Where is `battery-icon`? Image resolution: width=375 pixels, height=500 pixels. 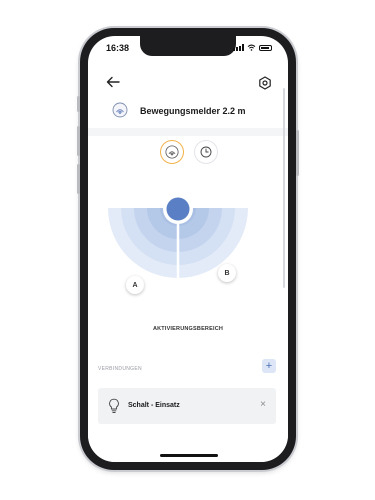
battery-icon is located at coordinates (265, 47).